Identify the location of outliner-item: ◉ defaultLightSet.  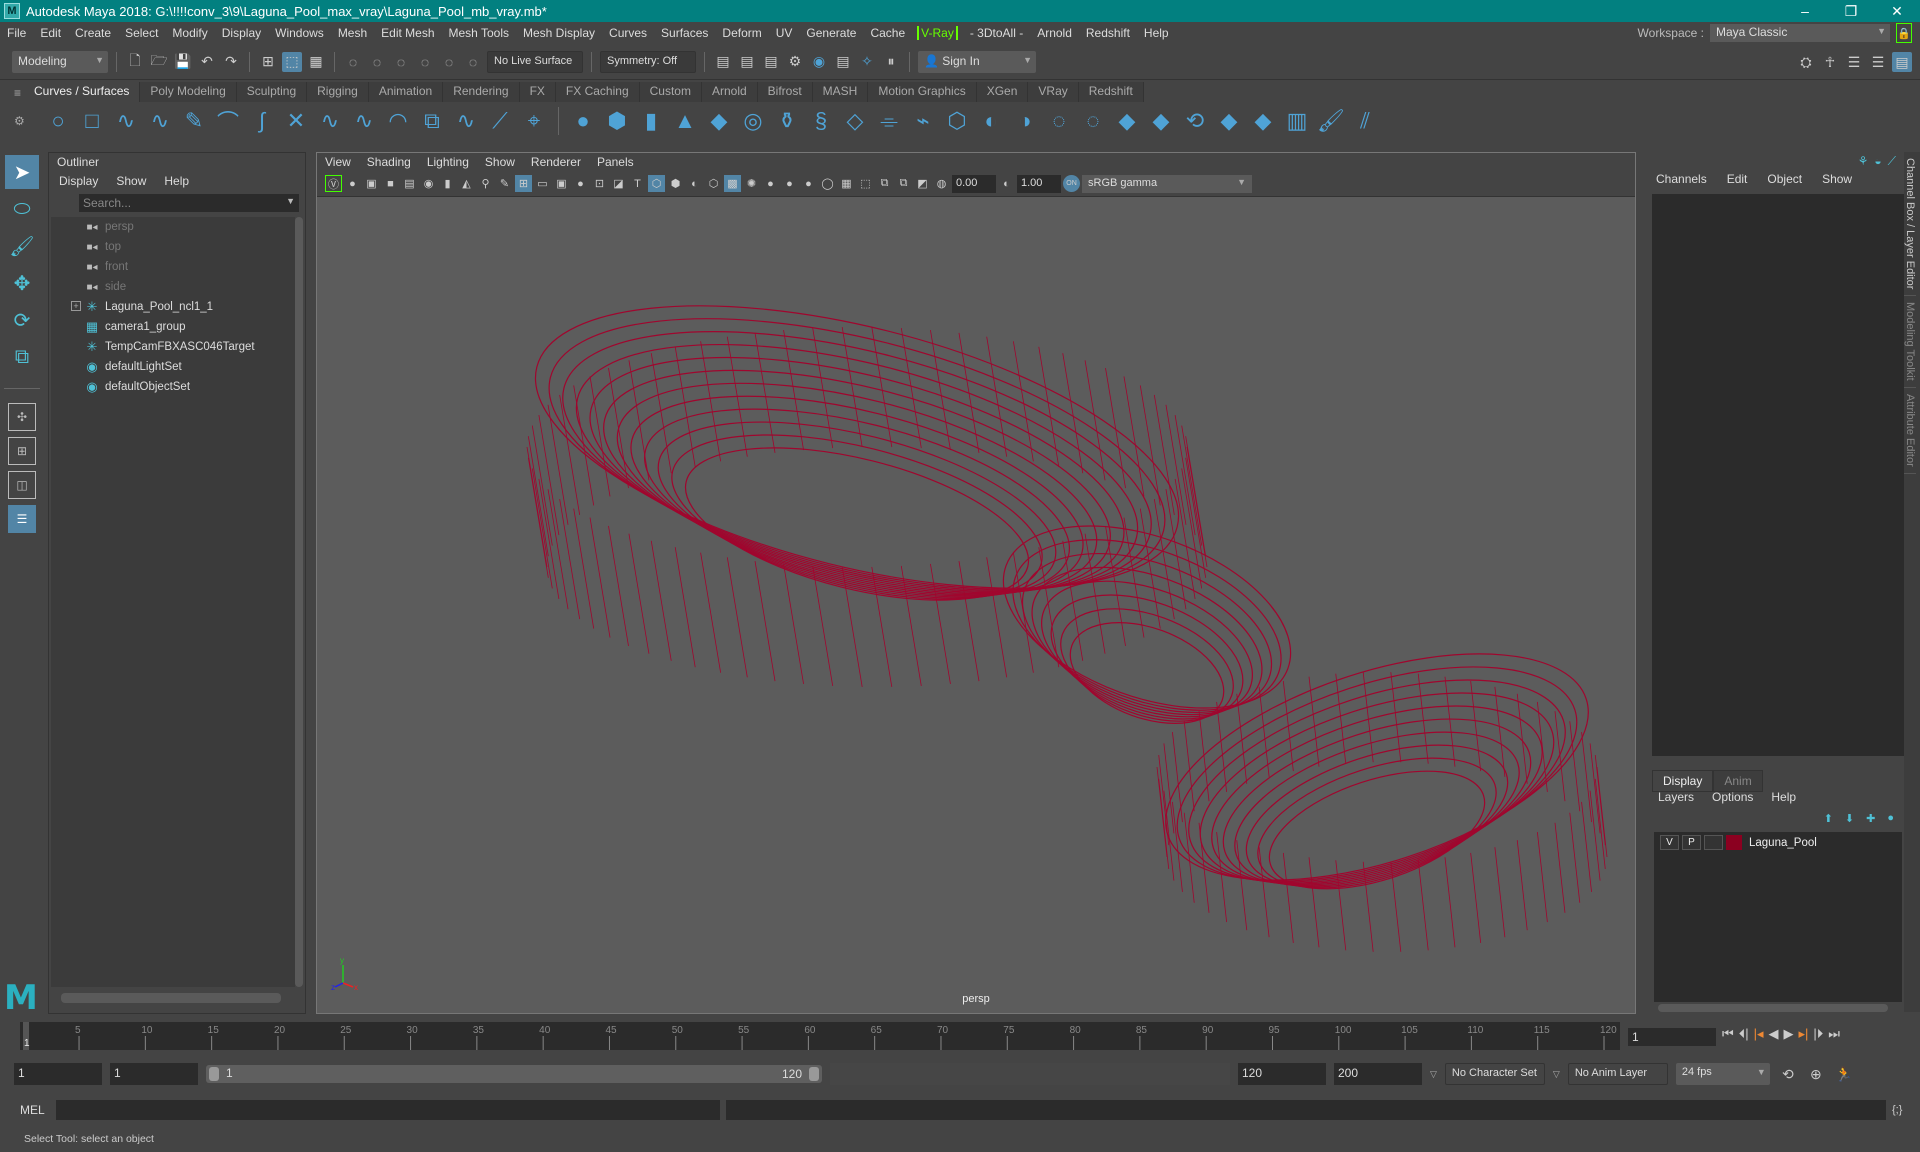
(173, 367).